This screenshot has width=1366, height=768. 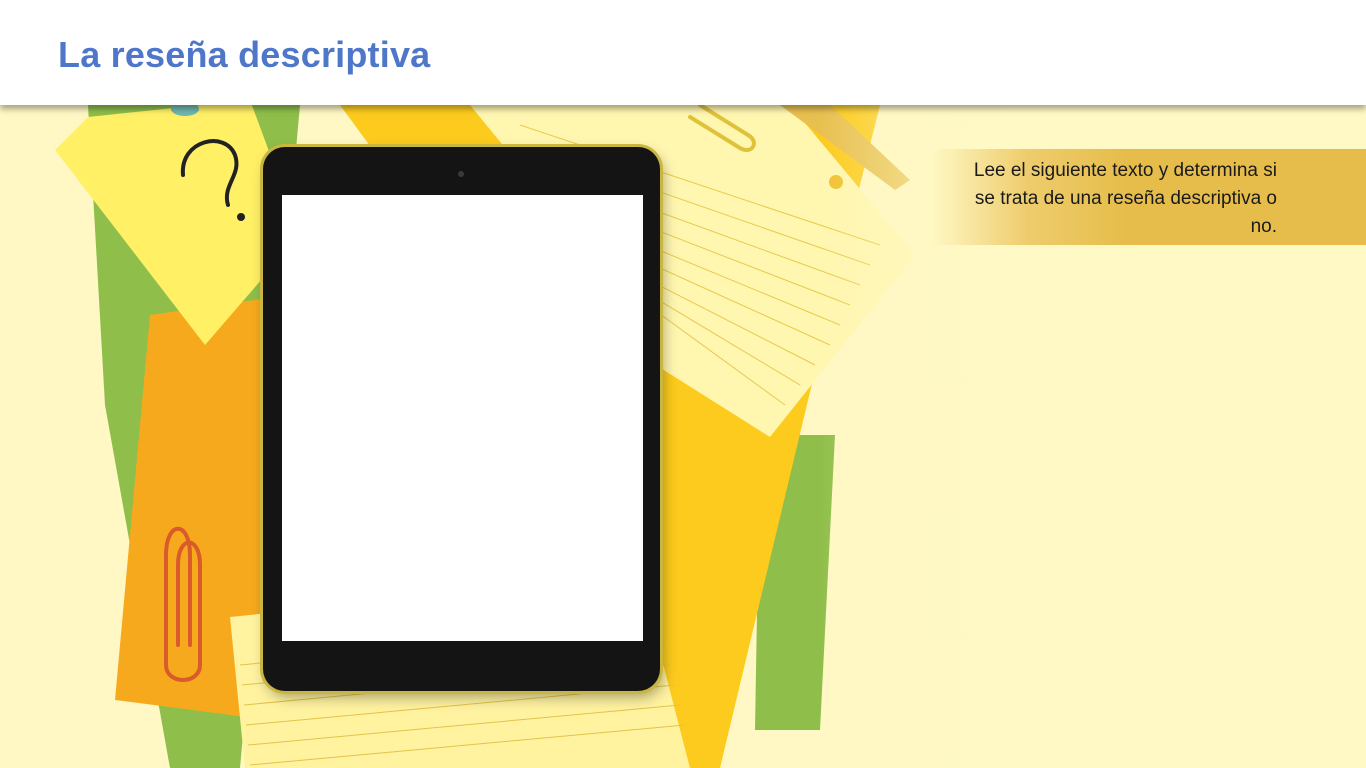 What do you see at coordinates (244, 54) in the screenshot?
I see `page-title: La reseña descriptiva` at bounding box center [244, 54].